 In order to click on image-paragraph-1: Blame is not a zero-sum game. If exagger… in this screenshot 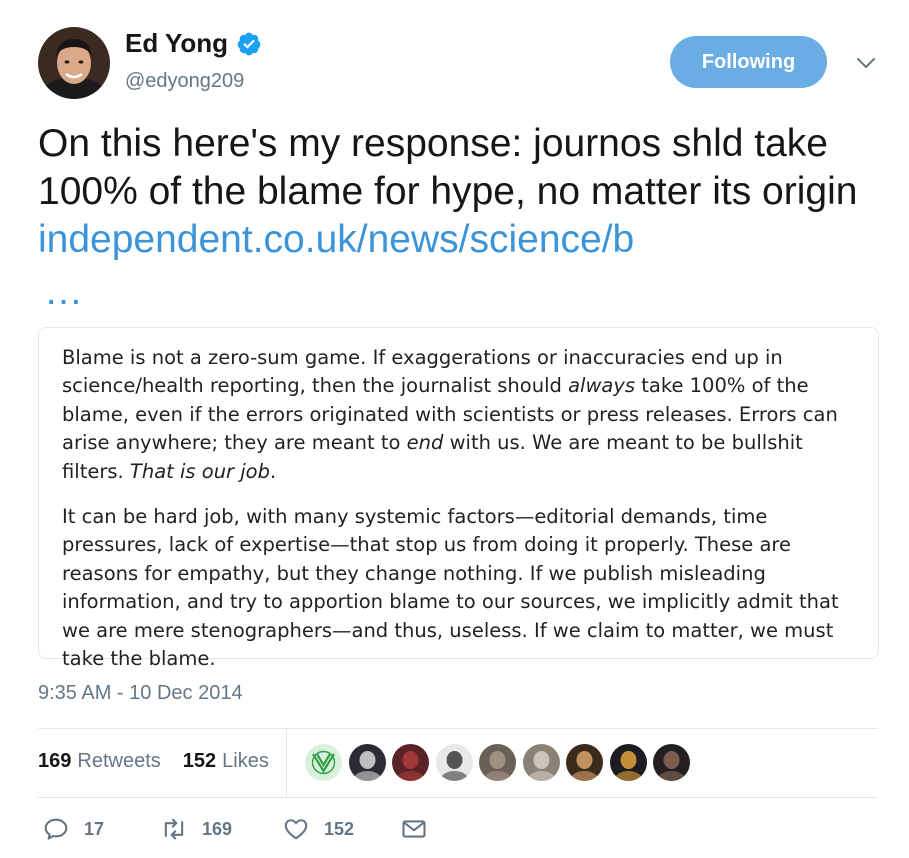, I will do `click(450, 414)`.